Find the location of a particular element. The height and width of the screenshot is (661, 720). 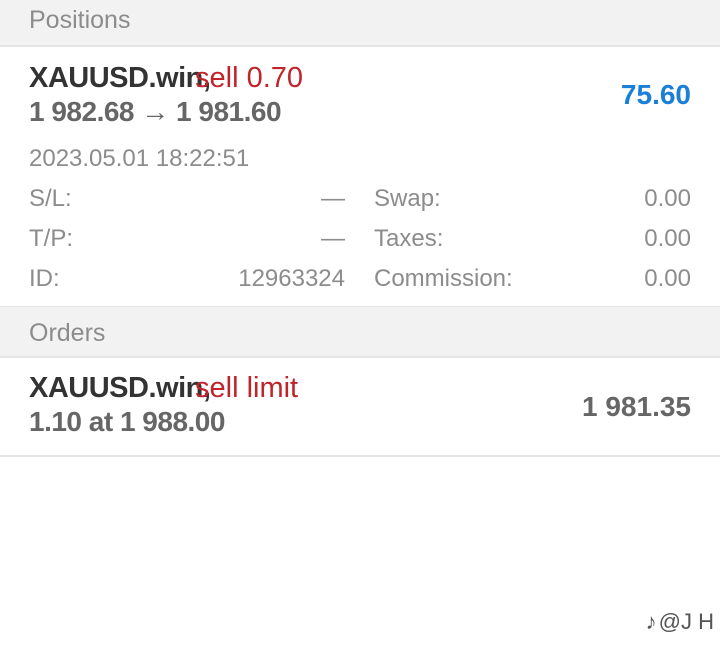

taxes-value: 0.00 is located at coordinates (667, 238).